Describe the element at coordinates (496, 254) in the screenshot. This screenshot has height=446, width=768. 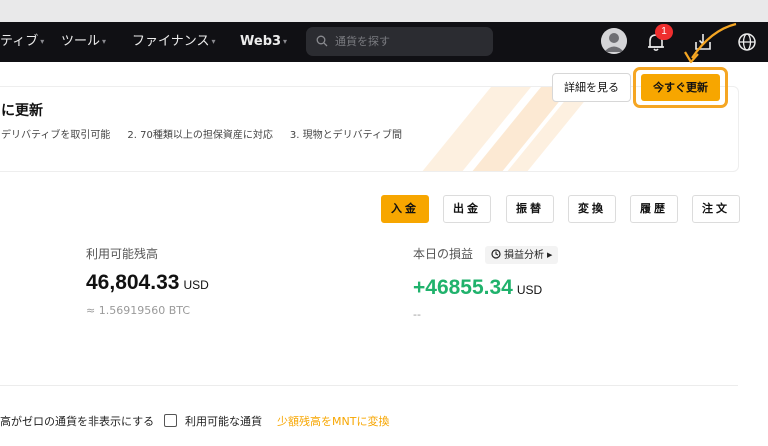
I see `clock-icon` at that location.